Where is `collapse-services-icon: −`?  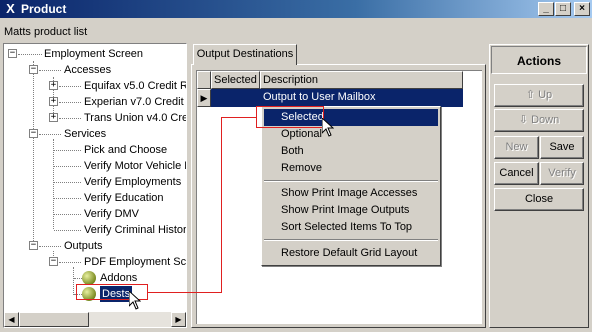 collapse-services-icon: − is located at coordinates (33, 133).